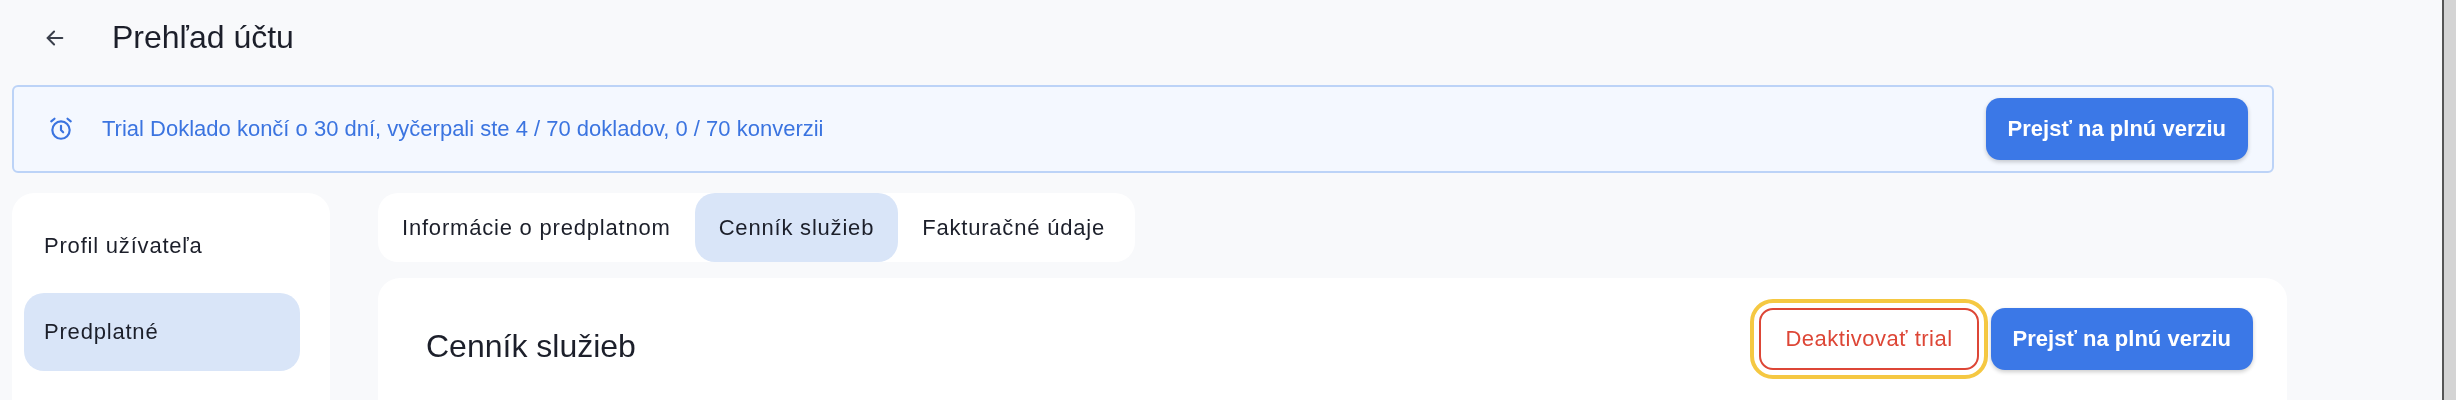  I want to click on scrollbar, so click(2449, 200).